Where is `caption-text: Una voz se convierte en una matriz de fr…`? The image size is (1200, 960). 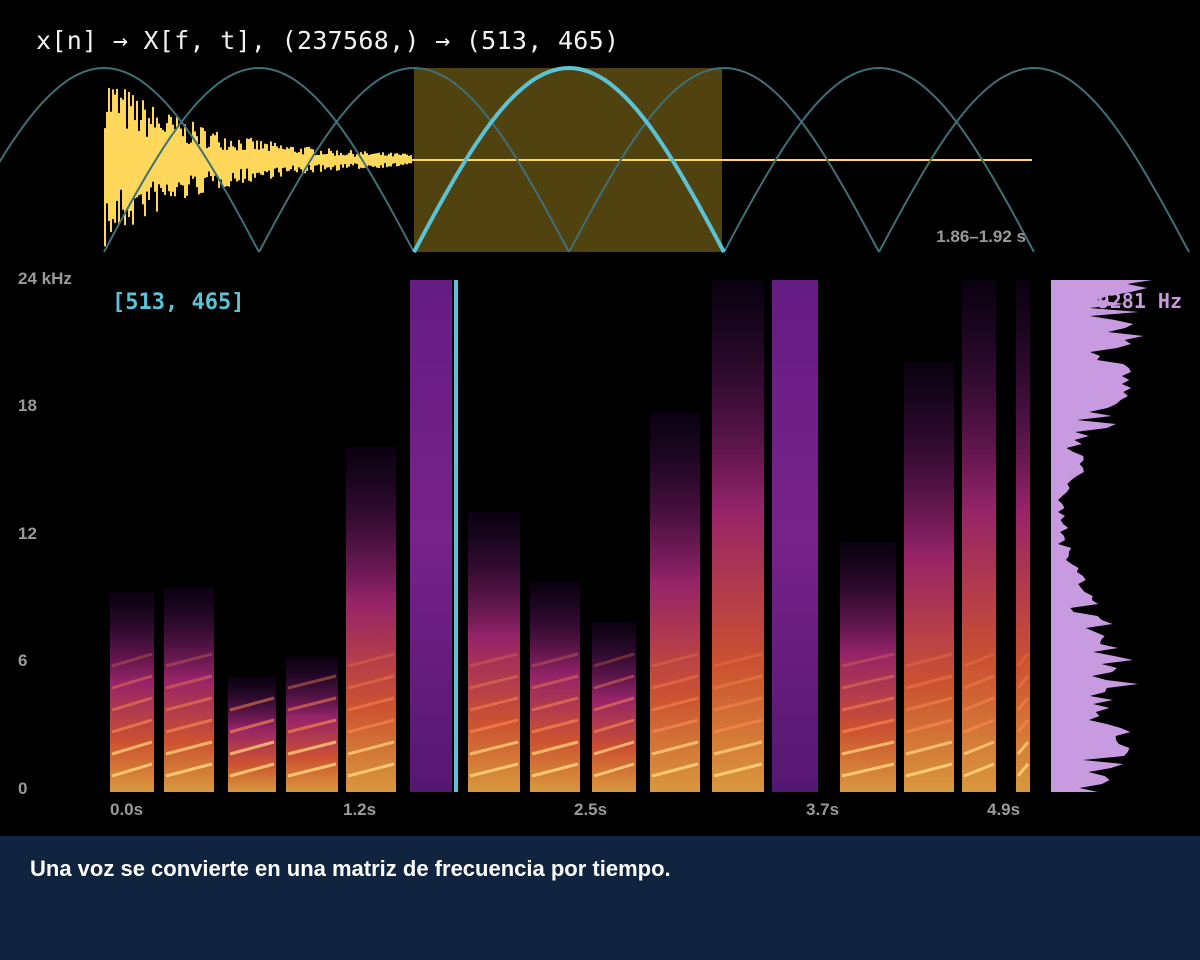 caption-text: Una voz se convierte en una matriz de fr… is located at coordinates (350, 868).